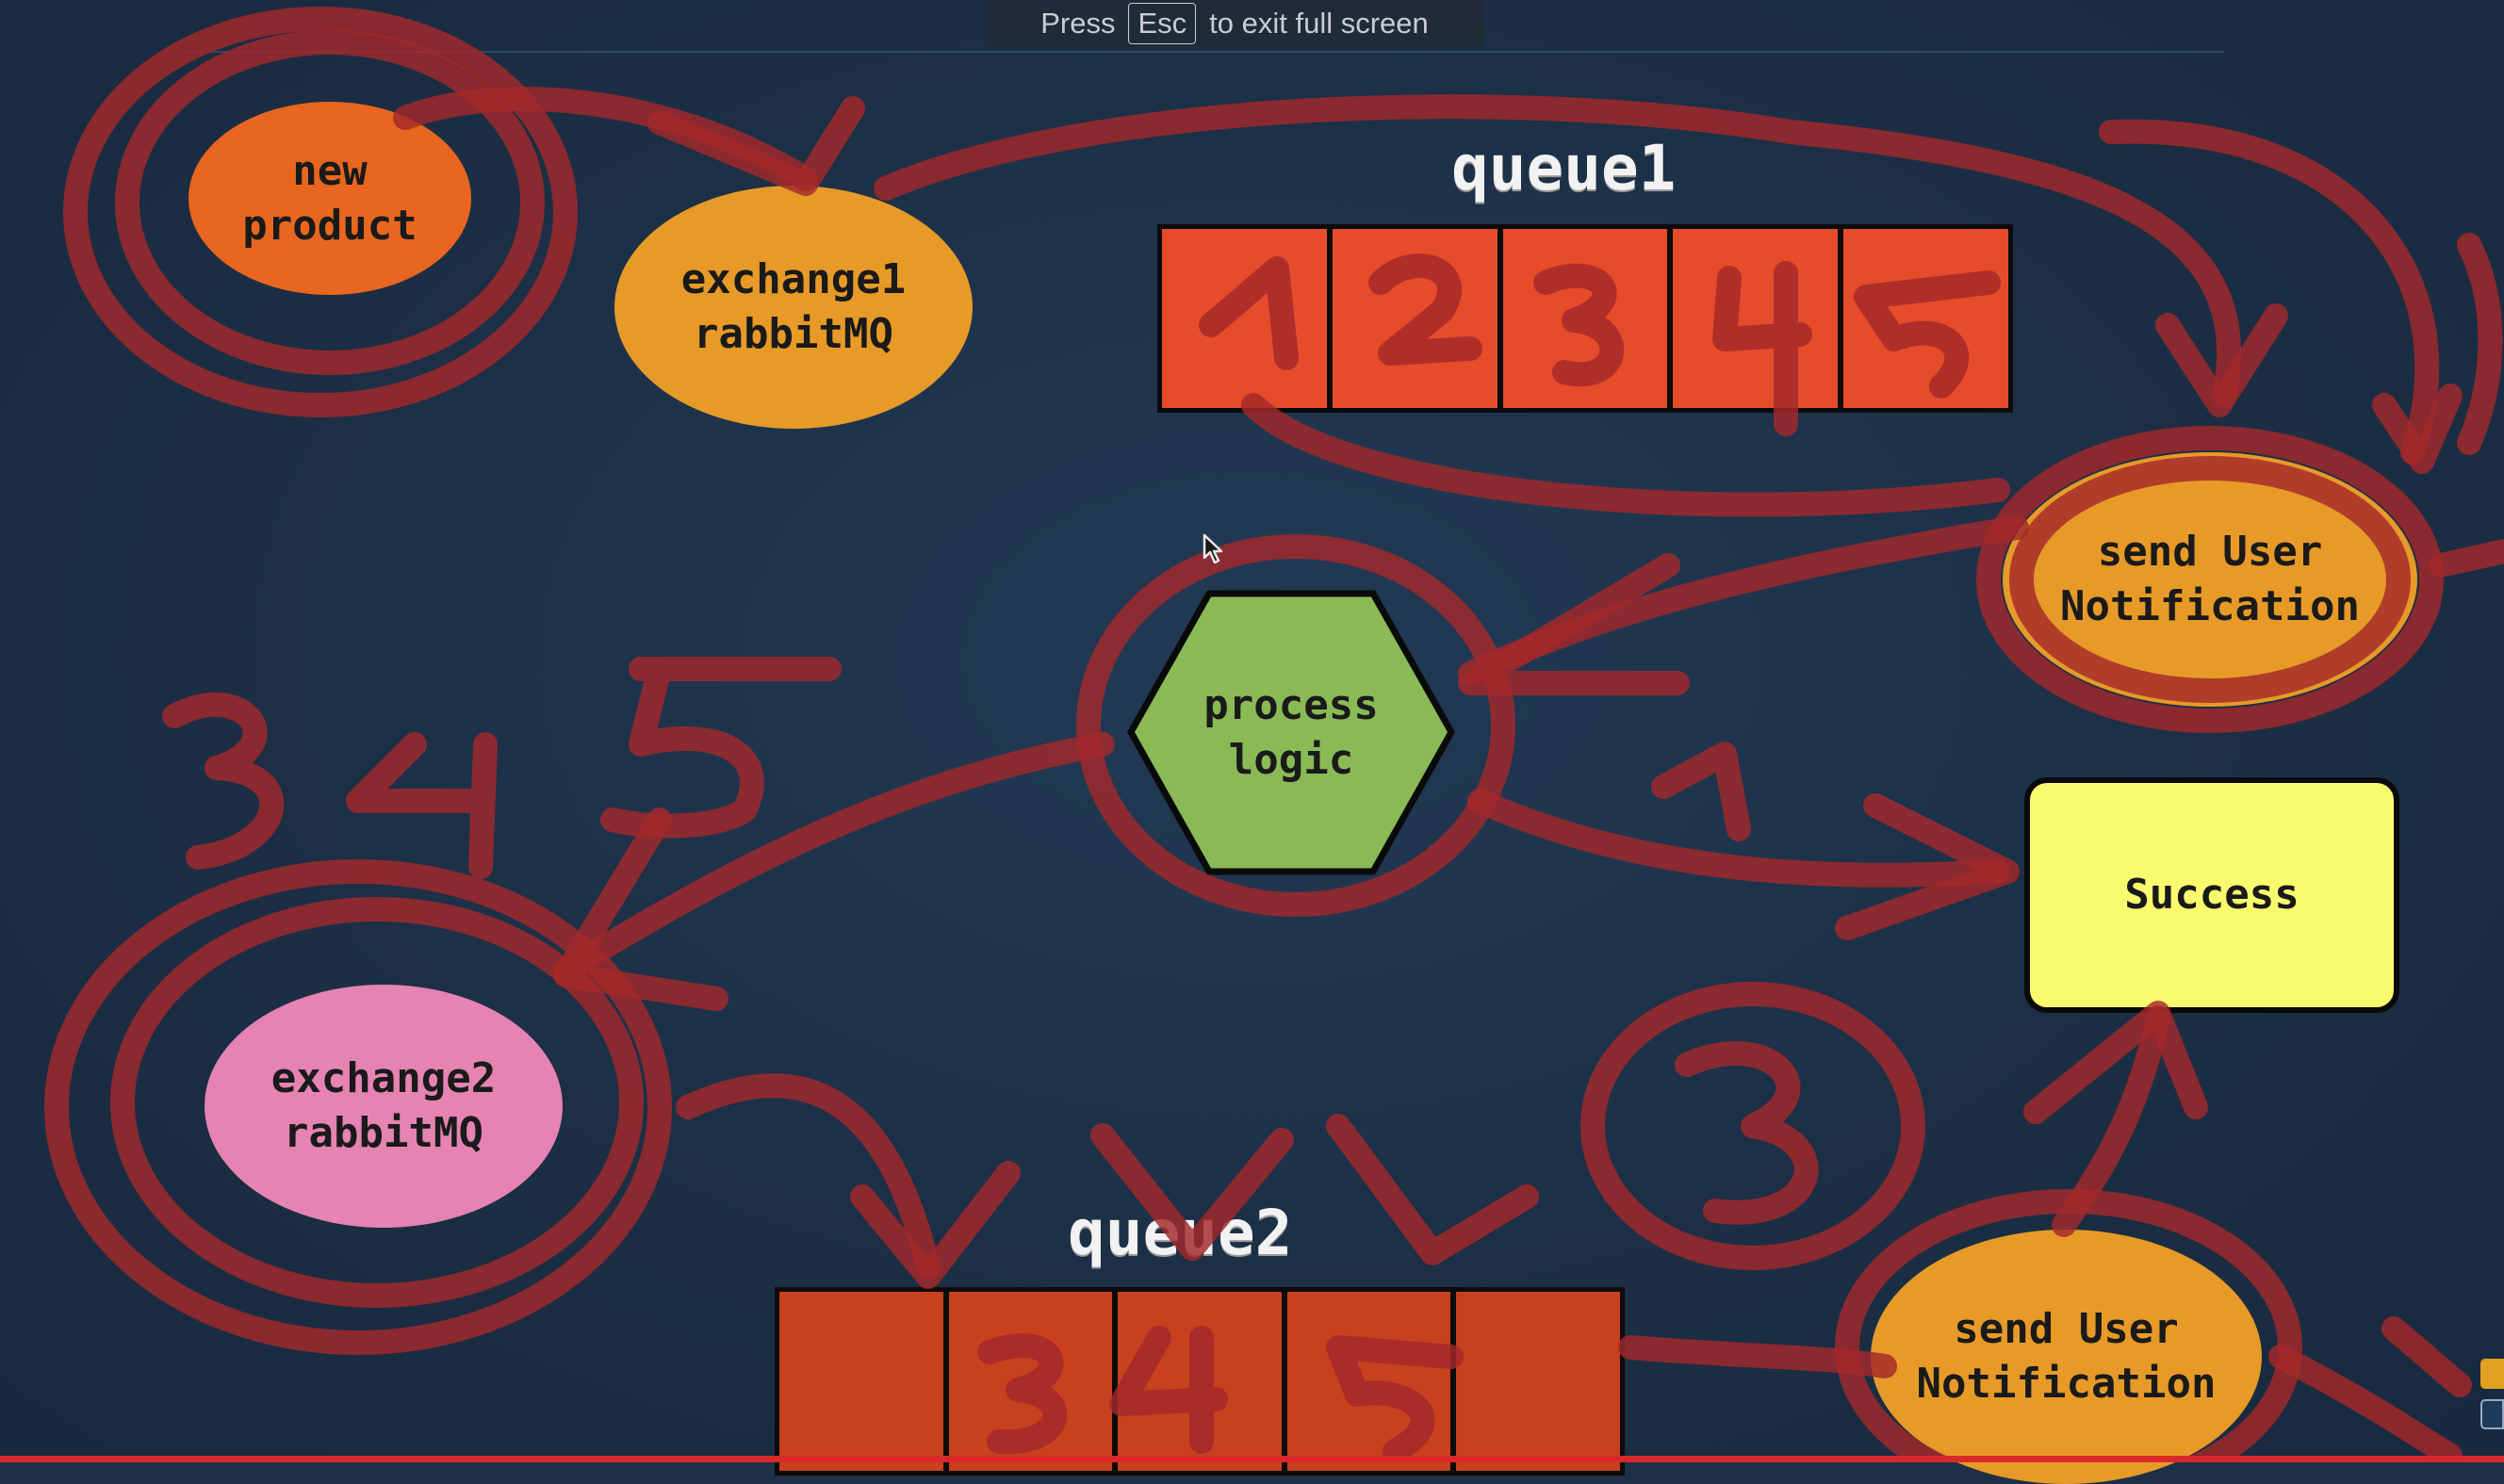 The width and height of the screenshot is (2504, 1484). Describe the element at coordinates (1162, 23) in the screenshot. I see `esc-key: Esc` at that location.